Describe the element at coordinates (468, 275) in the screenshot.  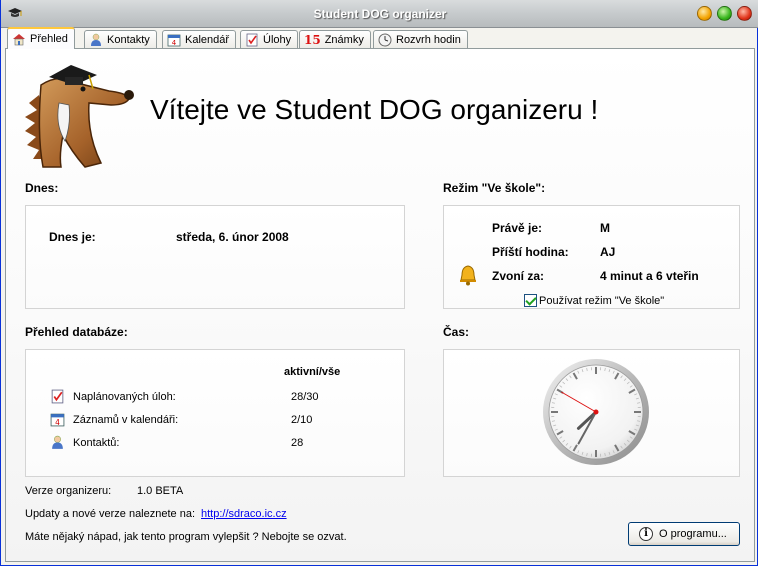
I see `bell-icon` at that location.